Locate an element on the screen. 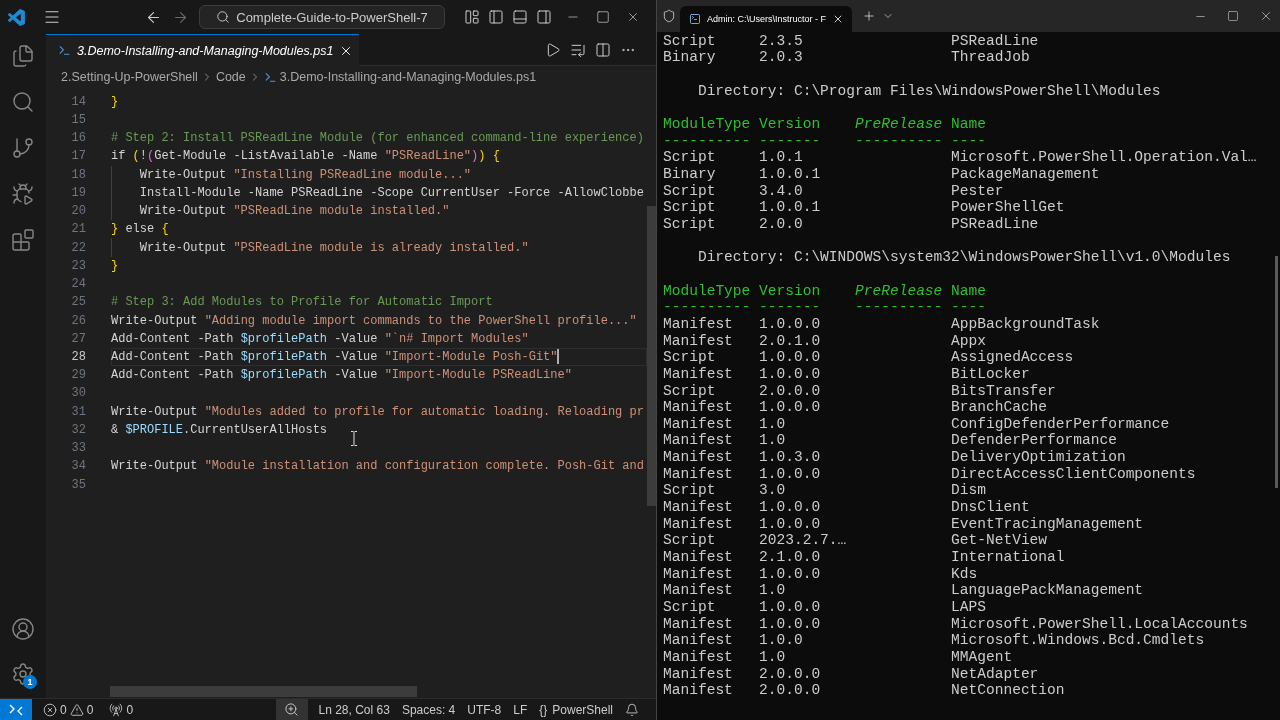  code-line: } is located at coordinates (115, 266).